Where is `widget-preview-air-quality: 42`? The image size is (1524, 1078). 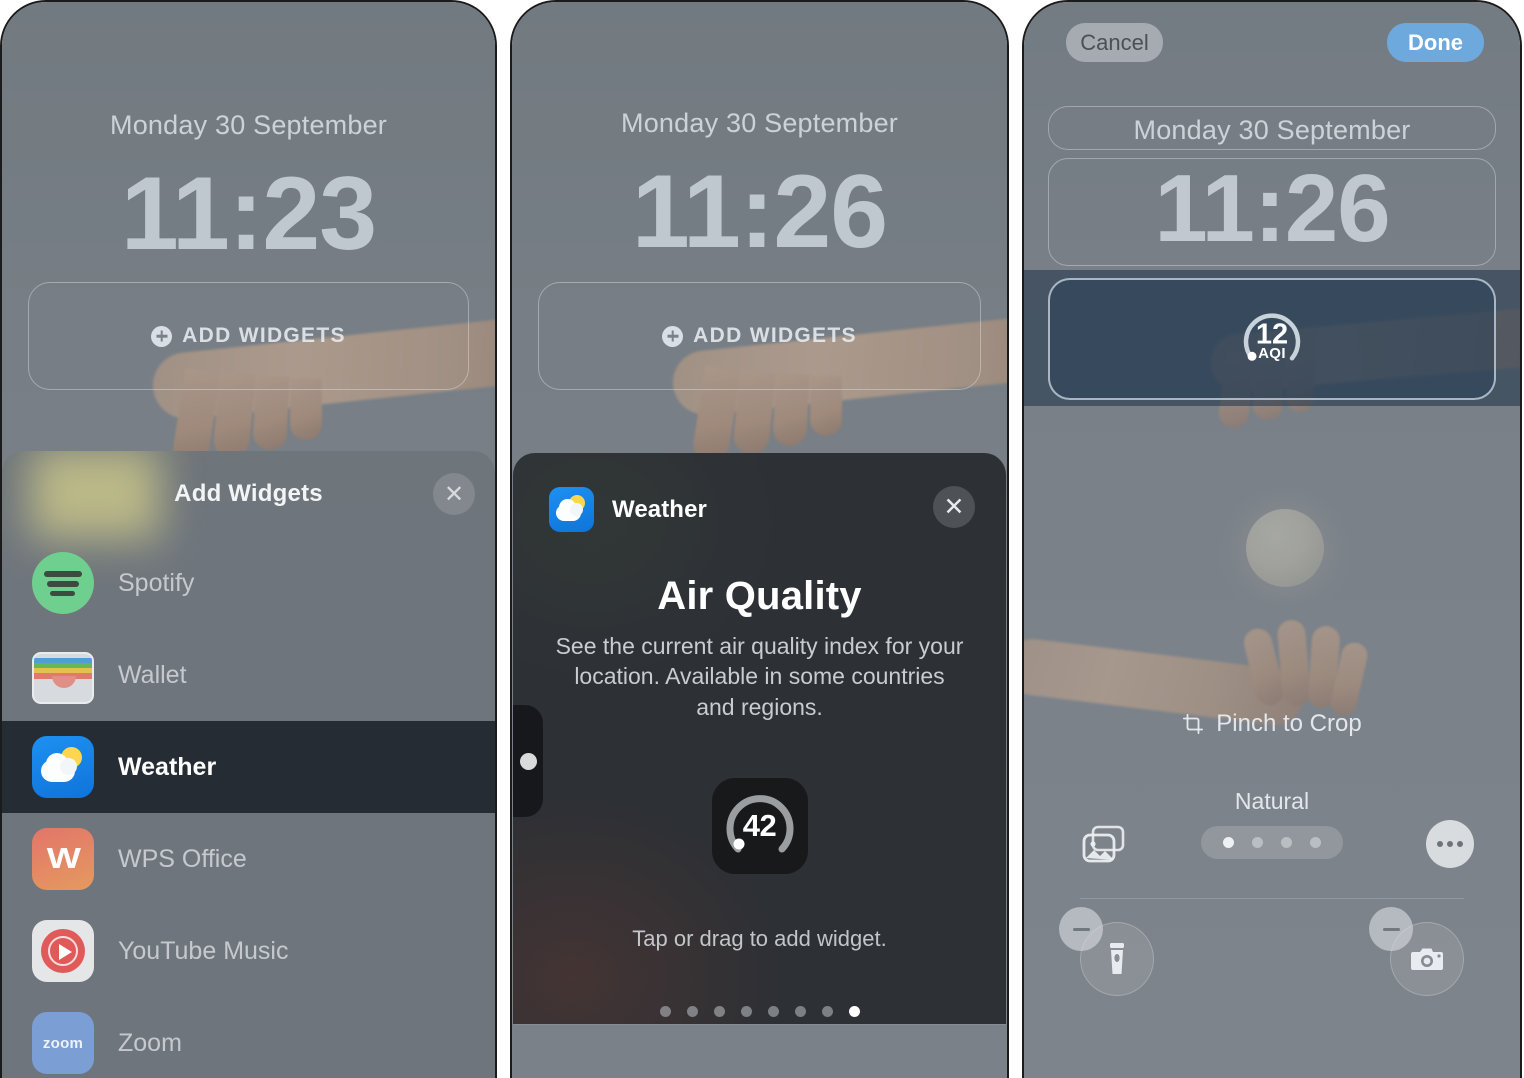
widget-preview-air-quality: 42 is located at coordinates (759, 826).